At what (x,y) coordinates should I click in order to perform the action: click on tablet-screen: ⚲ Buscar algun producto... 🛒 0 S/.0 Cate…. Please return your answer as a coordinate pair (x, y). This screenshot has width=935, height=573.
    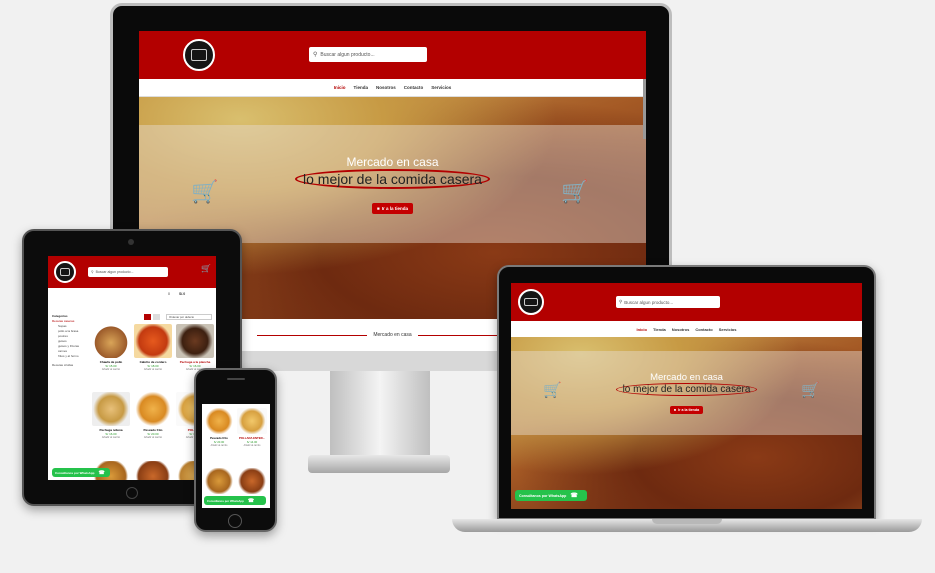
    Looking at the image, I should click on (132, 368).